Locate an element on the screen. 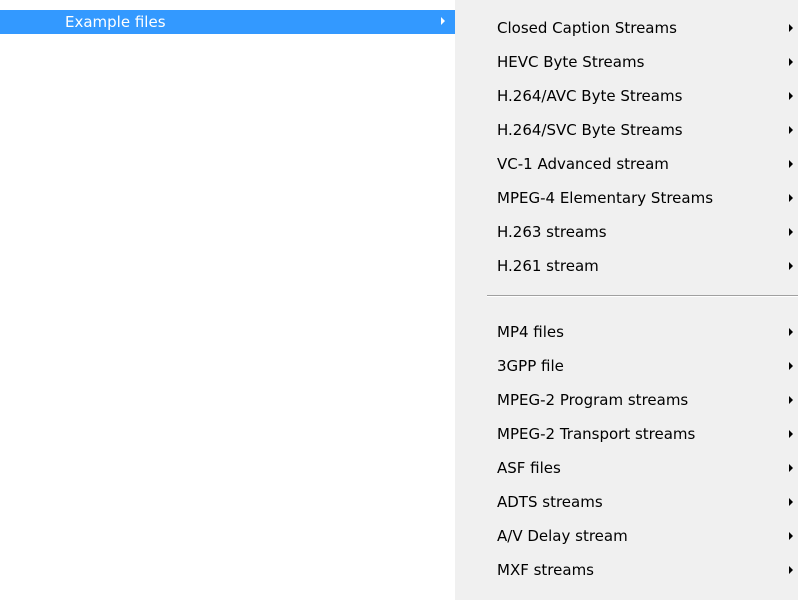  menu-item-mpeg2-program-streams: MPEG-2 Program streams is located at coordinates (626, 400).